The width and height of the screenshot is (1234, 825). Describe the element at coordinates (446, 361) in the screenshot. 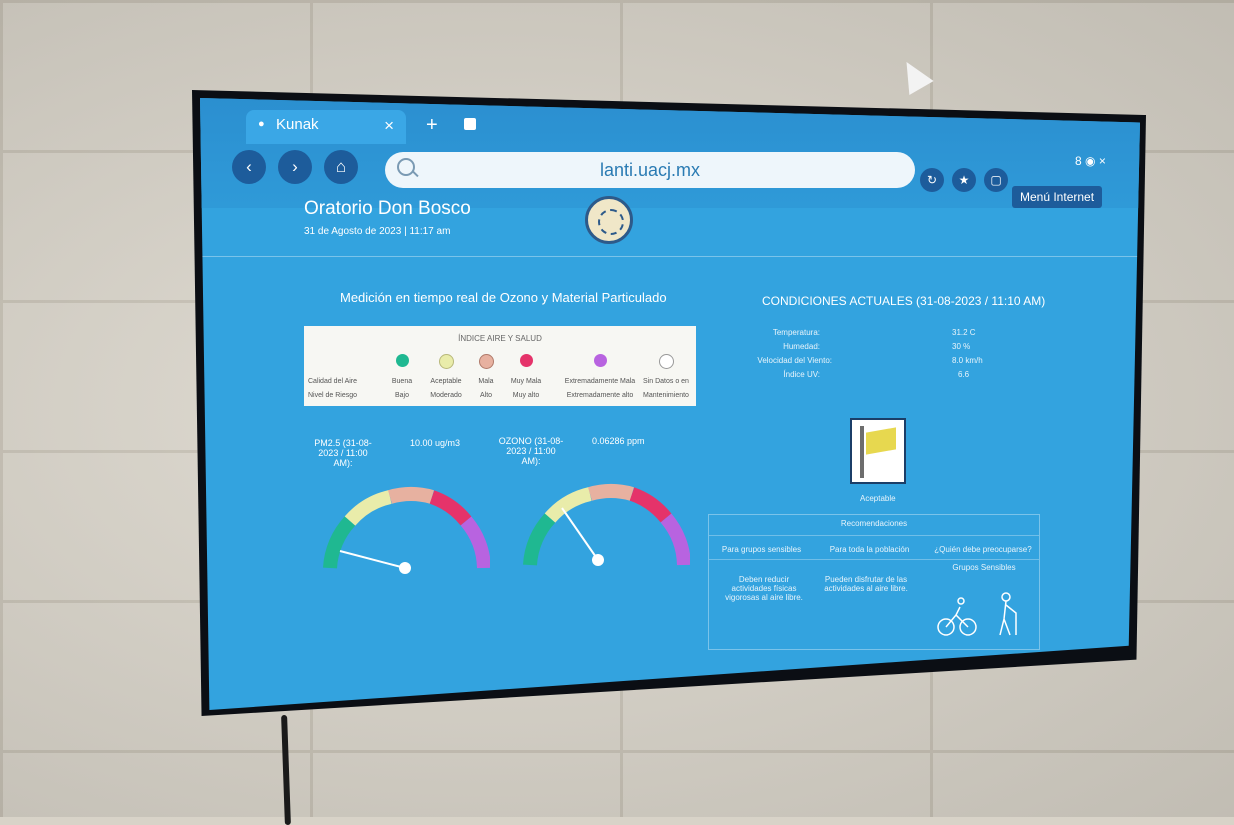

I see `legend-dot-acceptable` at that location.